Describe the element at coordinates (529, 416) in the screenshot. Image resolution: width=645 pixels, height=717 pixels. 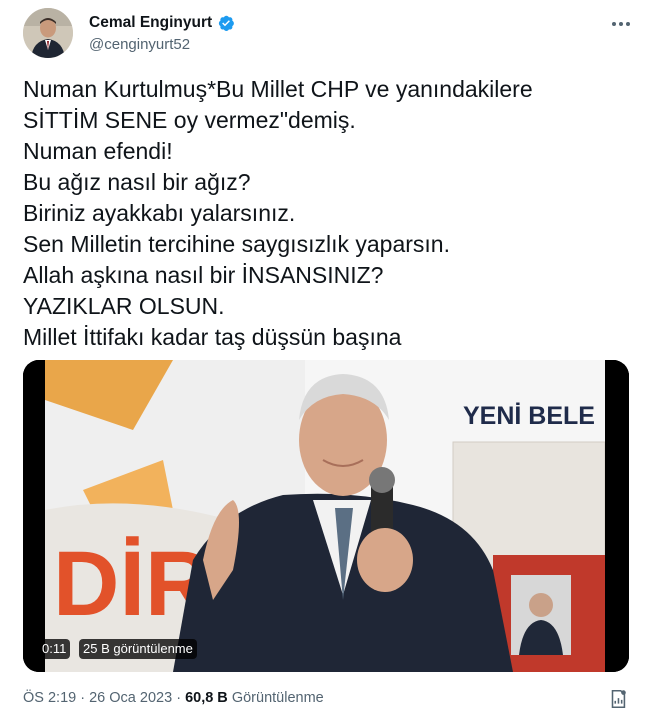
I see `backdrop-sign-text: YENİ BELE` at that location.